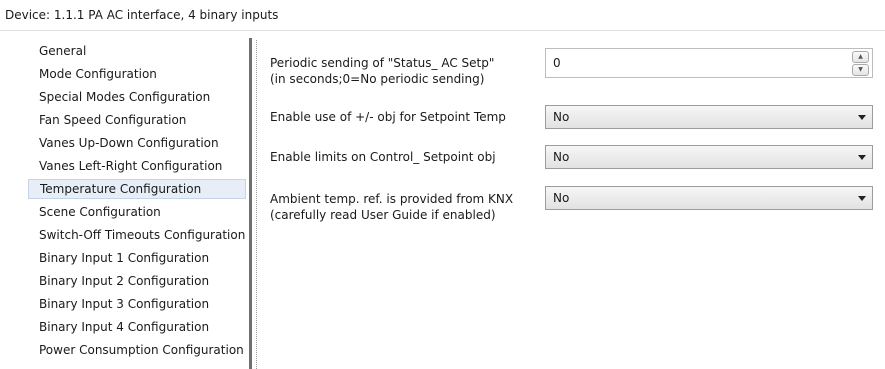 The image size is (885, 369). Describe the element at coordinates (860, 70) in the screenshot. I see `spin-down-icon: ▼` at that location.